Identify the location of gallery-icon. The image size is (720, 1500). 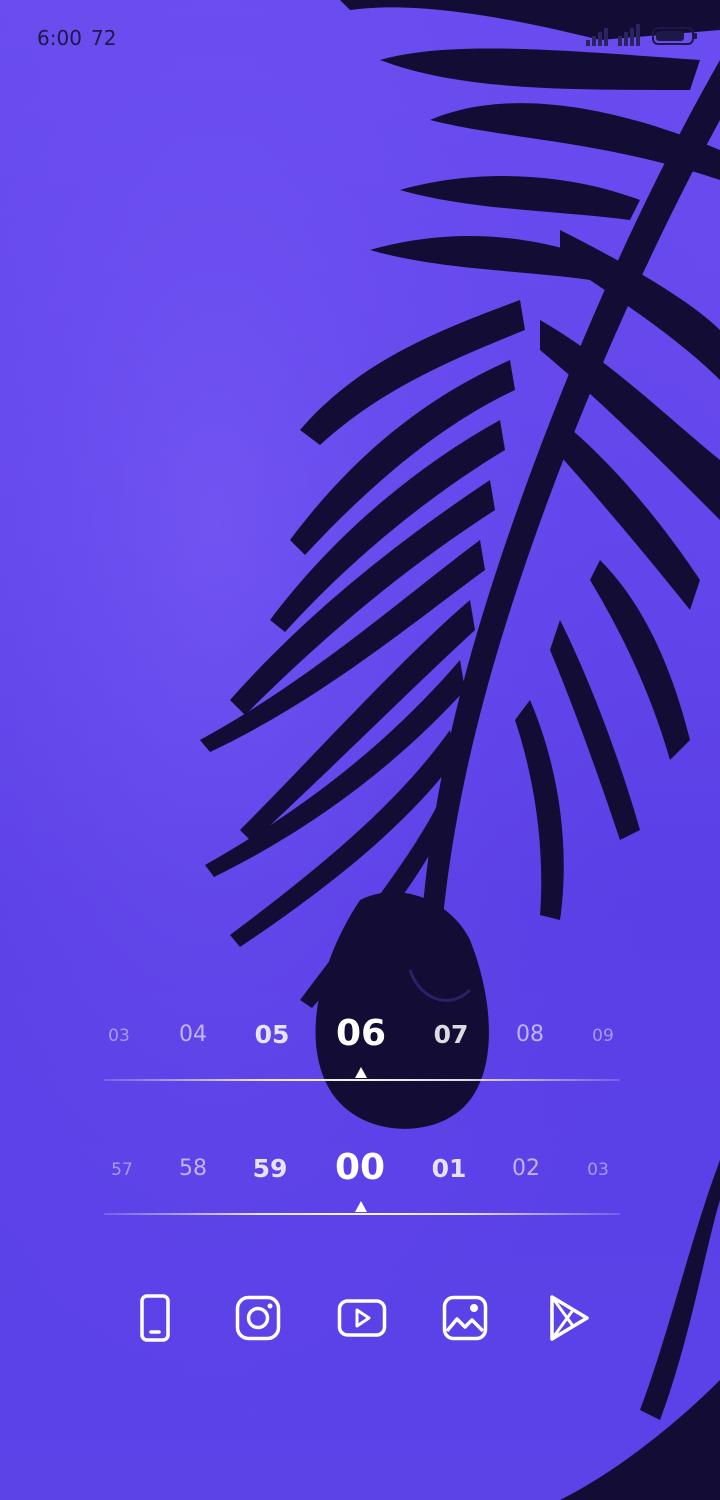
(465, 1318).